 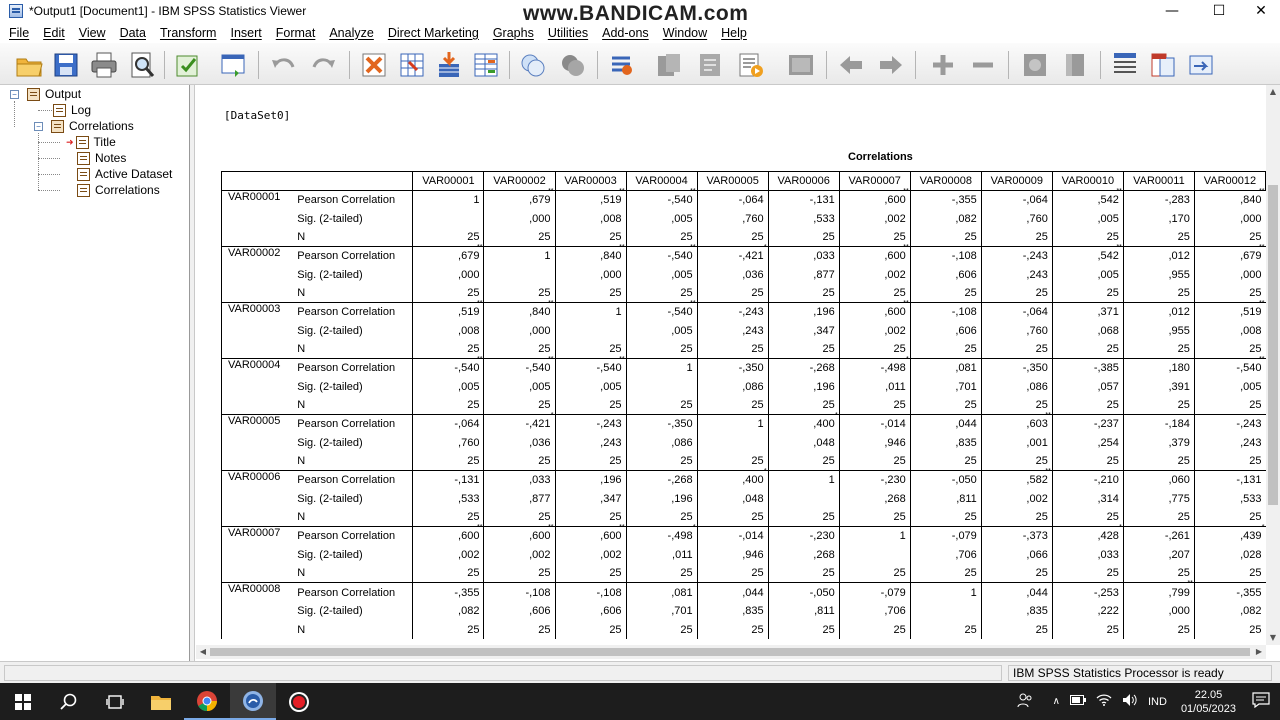 What do you see at coordinates (1273, 92) in the screenshot?
I see `scroll-up-icon: ▲` at bounding box center [1273, 92].